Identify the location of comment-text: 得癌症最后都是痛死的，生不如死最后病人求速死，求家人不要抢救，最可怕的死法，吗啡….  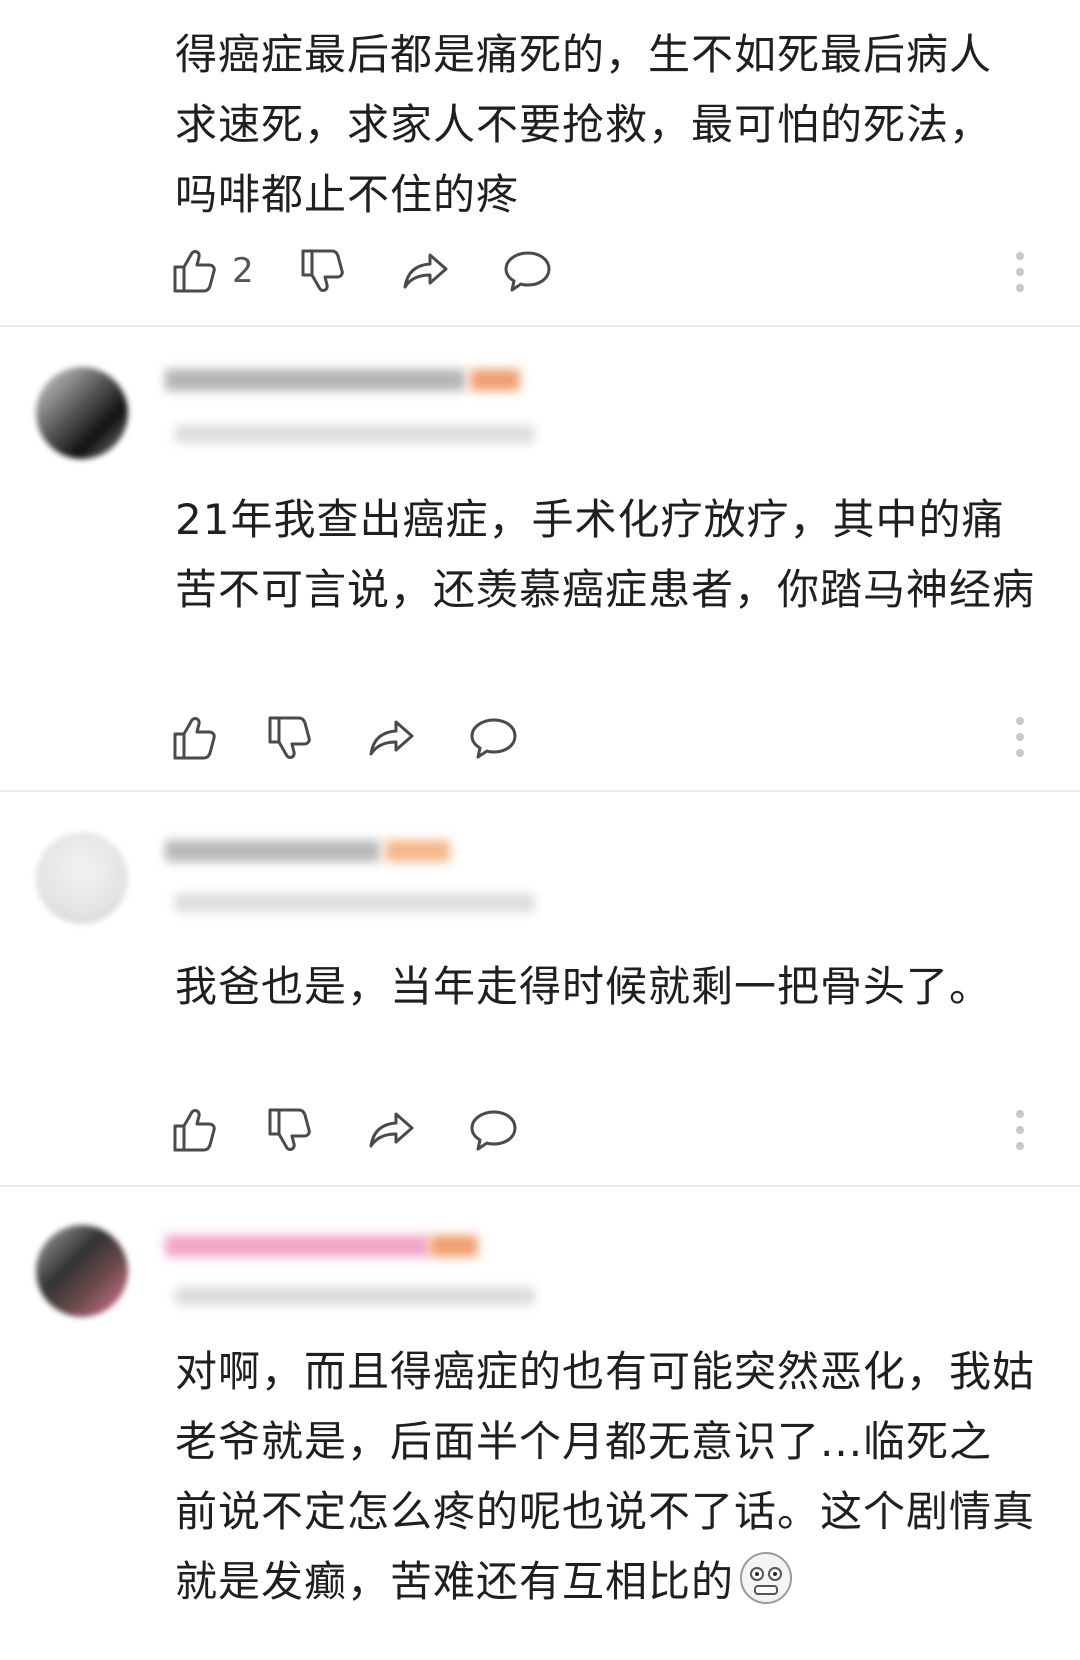
(584, 124).